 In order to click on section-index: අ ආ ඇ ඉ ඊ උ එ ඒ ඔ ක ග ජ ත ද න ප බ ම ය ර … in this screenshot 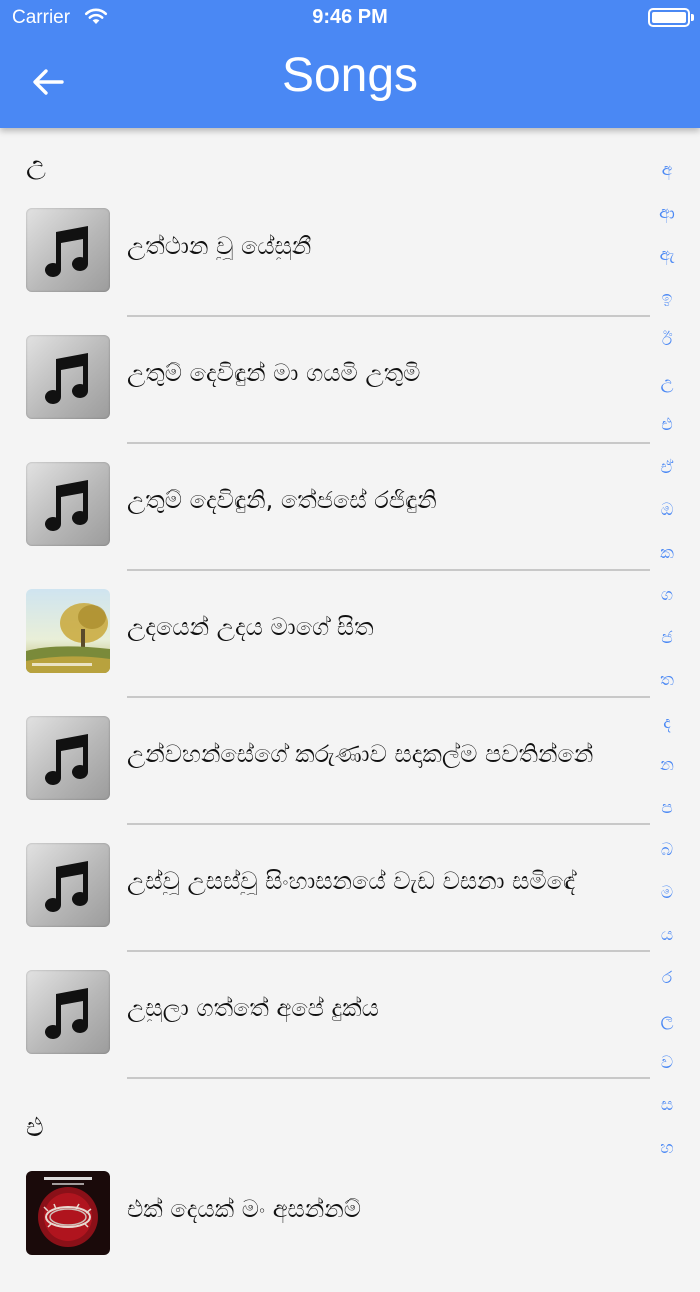, I will do `click(667, 660)`.